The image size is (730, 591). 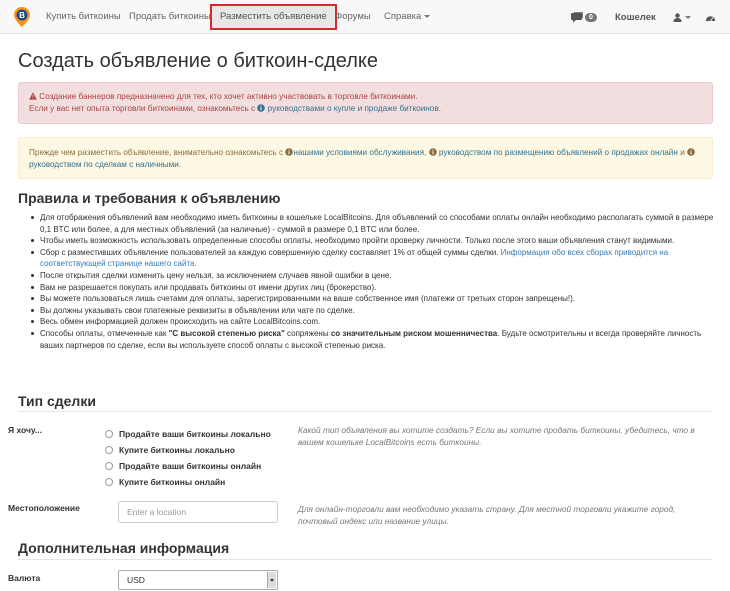 What do you see at coordinates (635, 17) in the screenshot?
I see `nav-wallet: Кошелек` at bounding box center [635, 17].